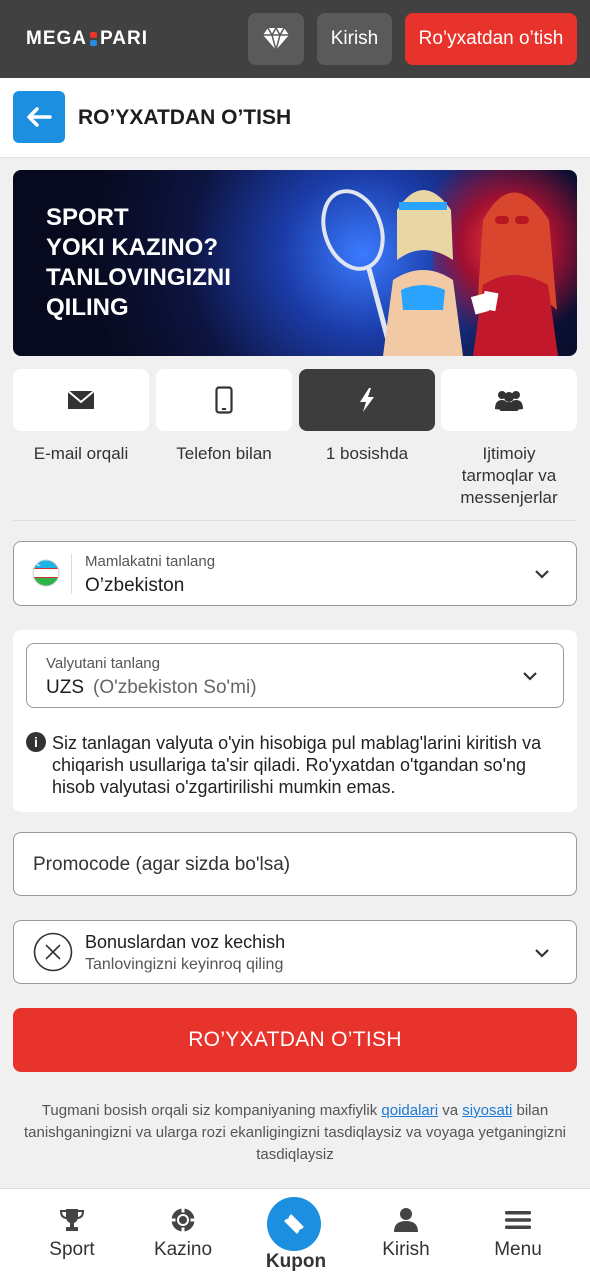 The width and height of the screenshot is (590, 1280). I want to click on kupon-circle, so click(294, 1224).